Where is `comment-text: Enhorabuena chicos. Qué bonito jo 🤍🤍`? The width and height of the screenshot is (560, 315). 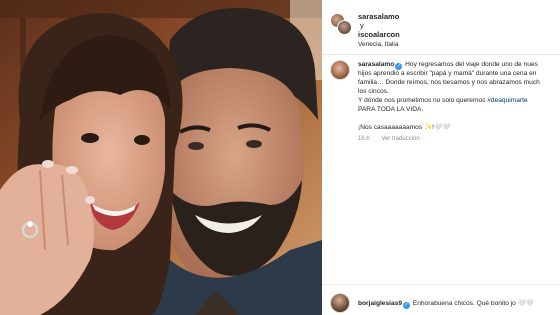
comment-text: Enhorabuena chicos. Qué bonito jo 🤍🤍 is located at coordinates (473, 303).